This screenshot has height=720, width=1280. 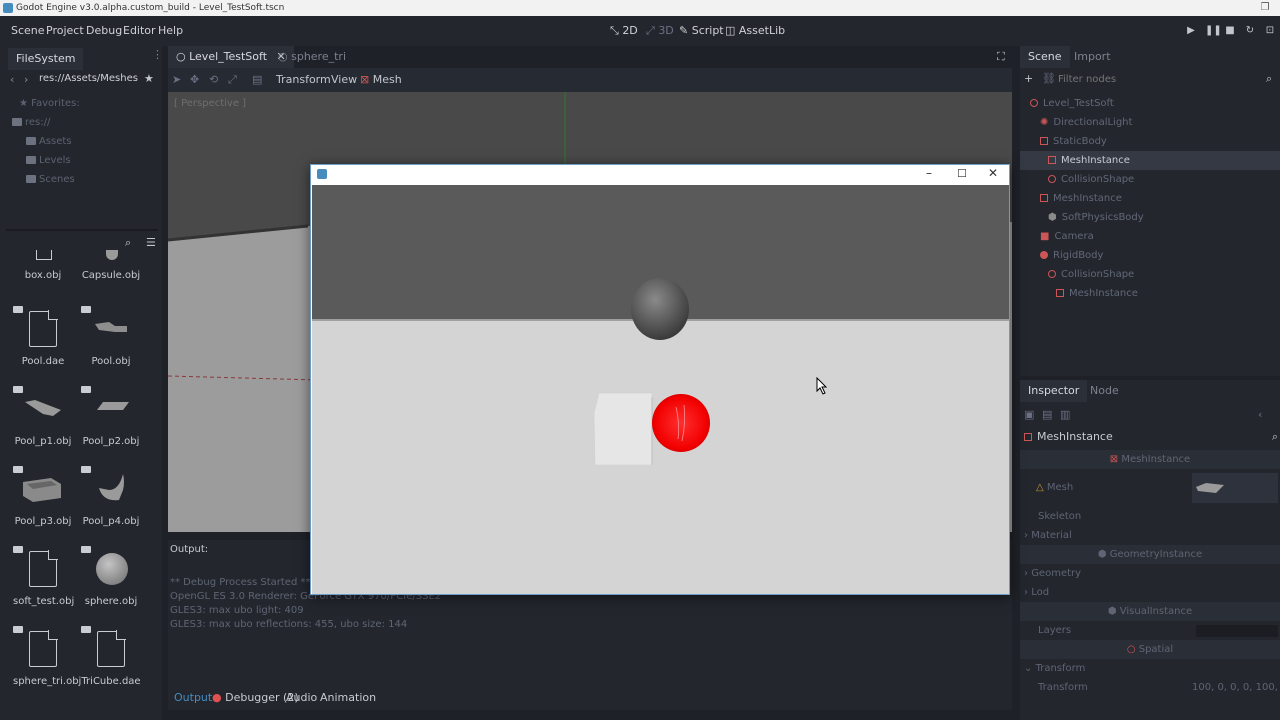 What do you see at coordinates (590, 57) in the screenshot?
I see `scene-tabs: ○ Level_TestSoft ✕ ○ sphere_tri ⛶` at bounding box center [590, 57].